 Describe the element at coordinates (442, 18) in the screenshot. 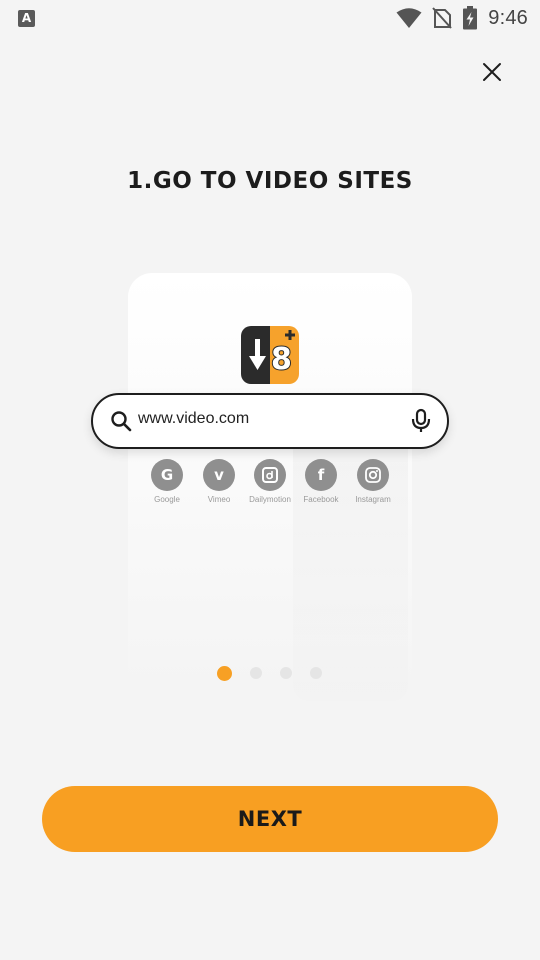

I see `no-sim-icon` at that location.